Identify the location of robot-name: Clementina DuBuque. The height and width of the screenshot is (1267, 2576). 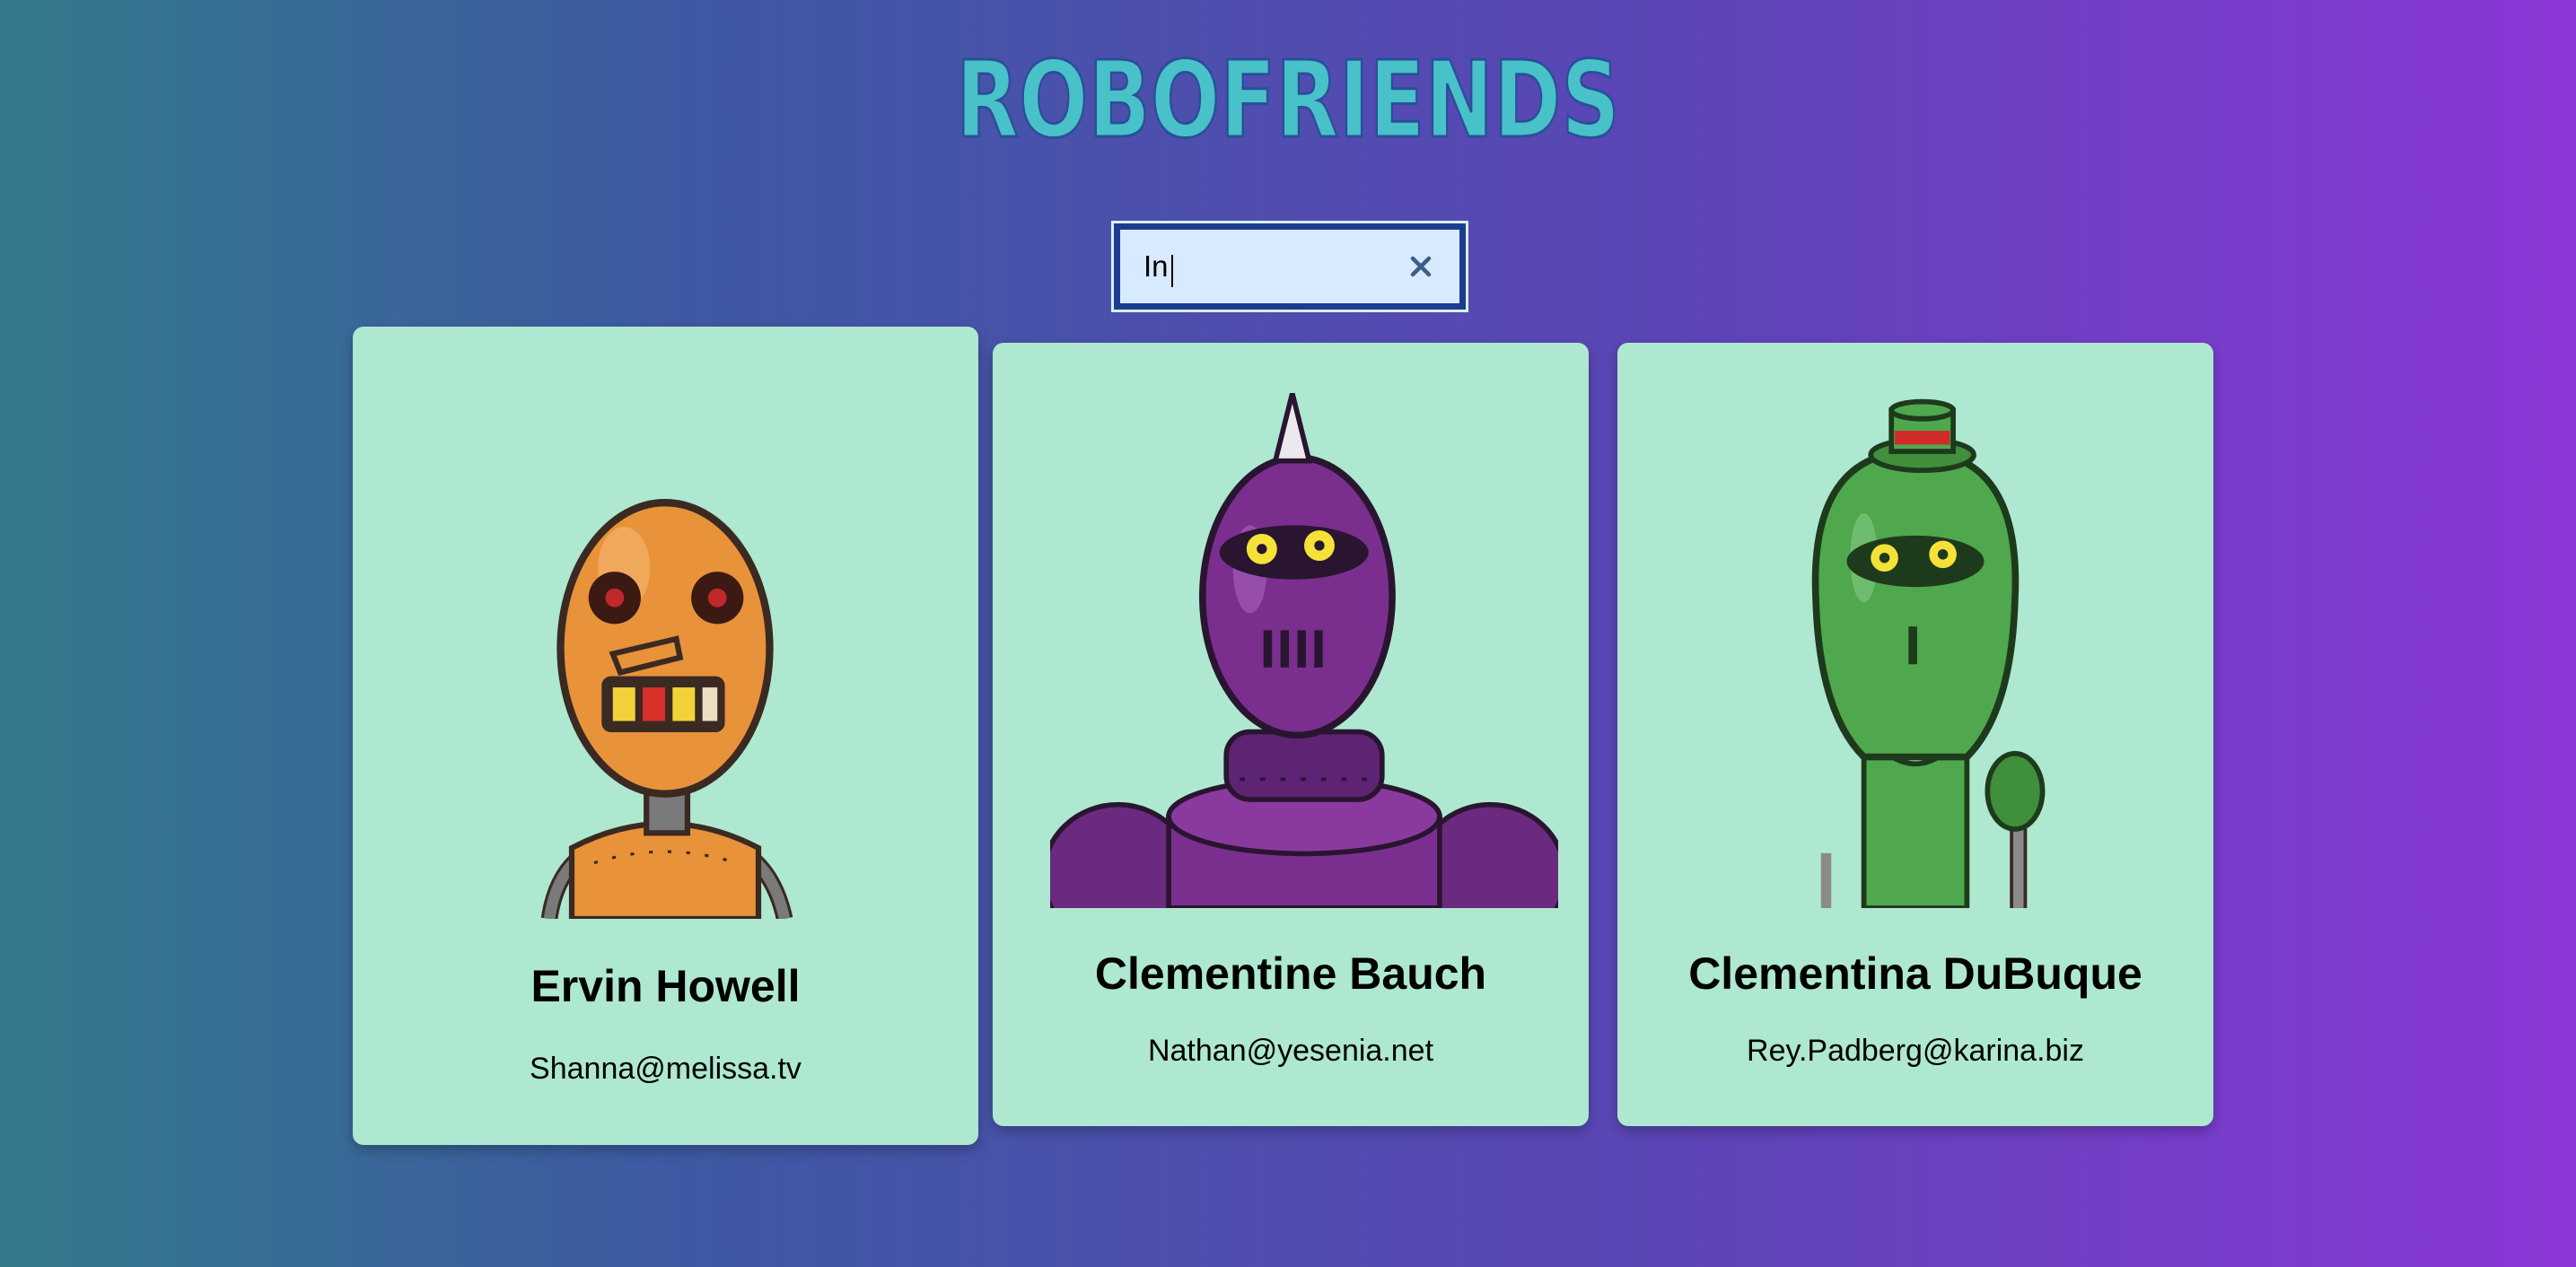
(1915, 974).